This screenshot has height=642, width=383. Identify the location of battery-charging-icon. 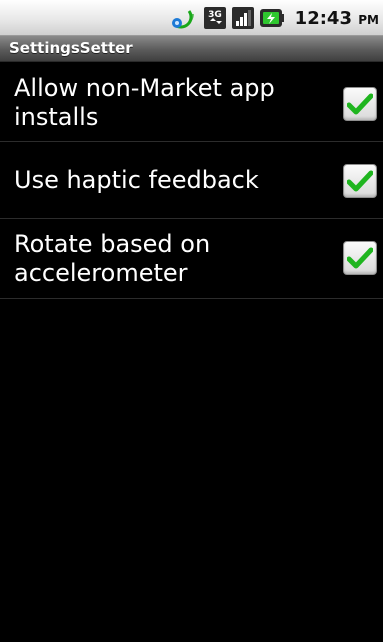
(272, 18).